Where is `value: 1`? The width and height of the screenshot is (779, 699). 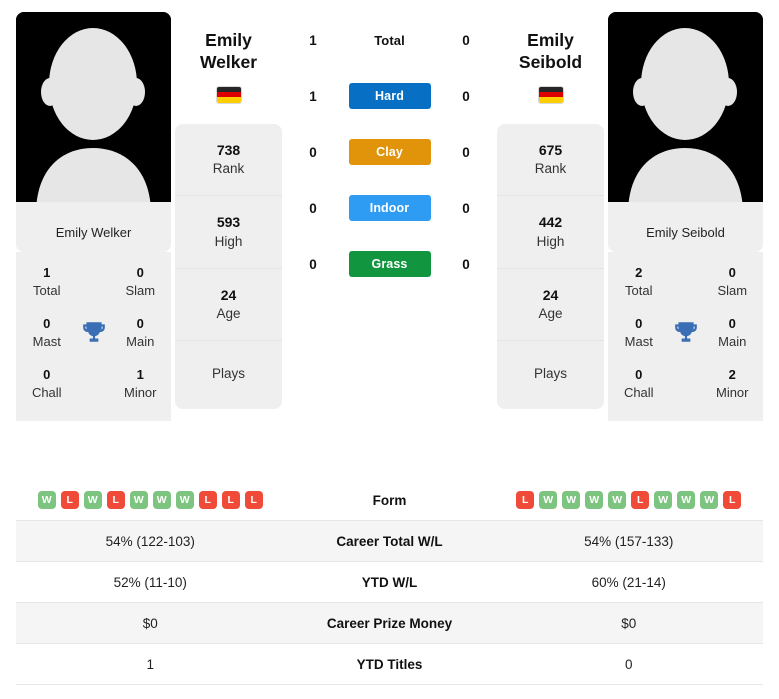
value: 1 is located at coordinates (140, 375).